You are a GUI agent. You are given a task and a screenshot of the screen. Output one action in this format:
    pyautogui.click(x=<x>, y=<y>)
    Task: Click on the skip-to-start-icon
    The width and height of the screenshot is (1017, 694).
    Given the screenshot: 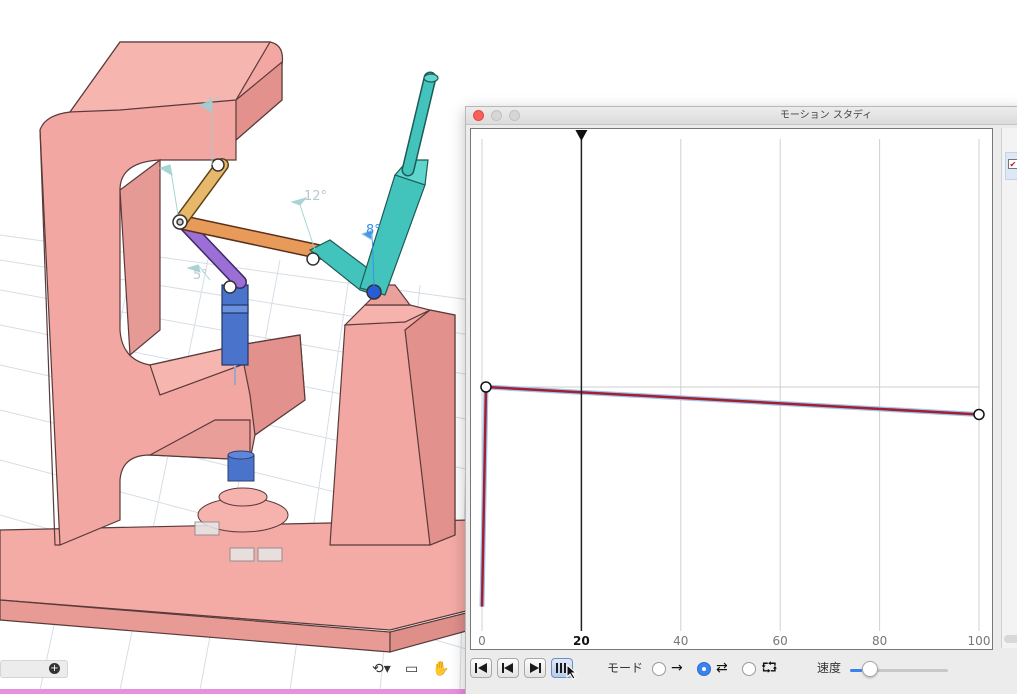 What is the action you would take?
    pyautogui.click(x=481, y=668)
    